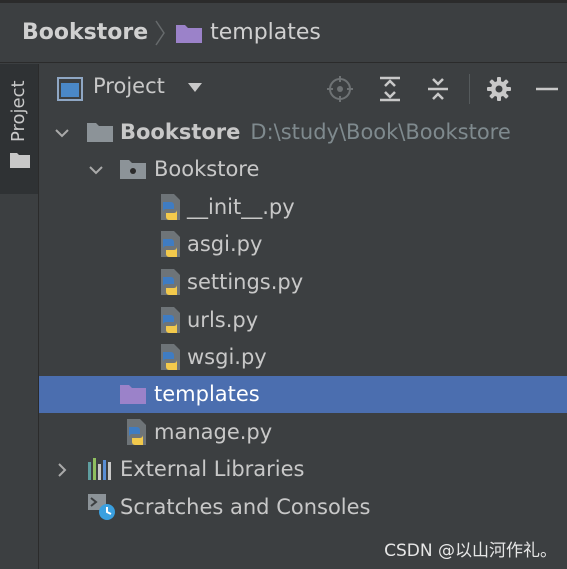 Image resolution: width=567 pixels, height=569 pixels. Describe the element at coordinates (129, 86) in the screenshot. I see `project-view-title: Project` at that location.